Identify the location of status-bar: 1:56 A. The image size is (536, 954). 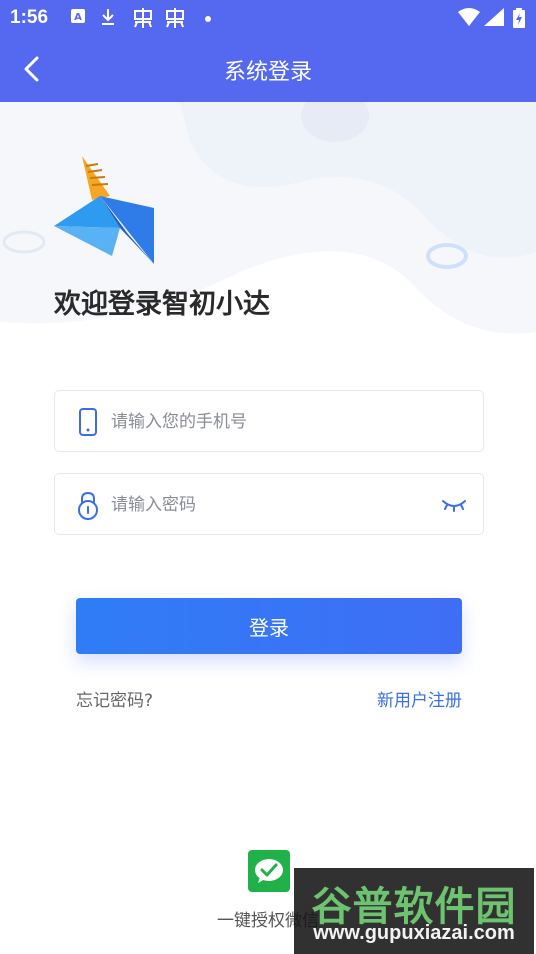
(268, 18).